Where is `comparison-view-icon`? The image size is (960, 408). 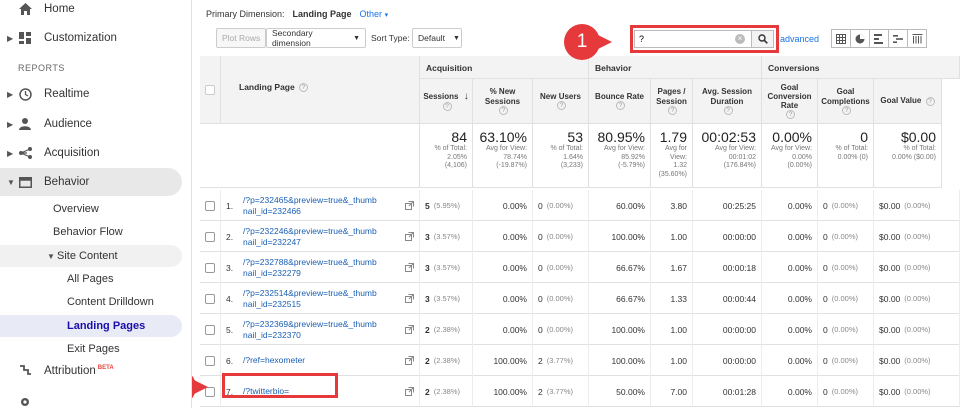
comparison-view-icon is located at coordinates (898, 38).